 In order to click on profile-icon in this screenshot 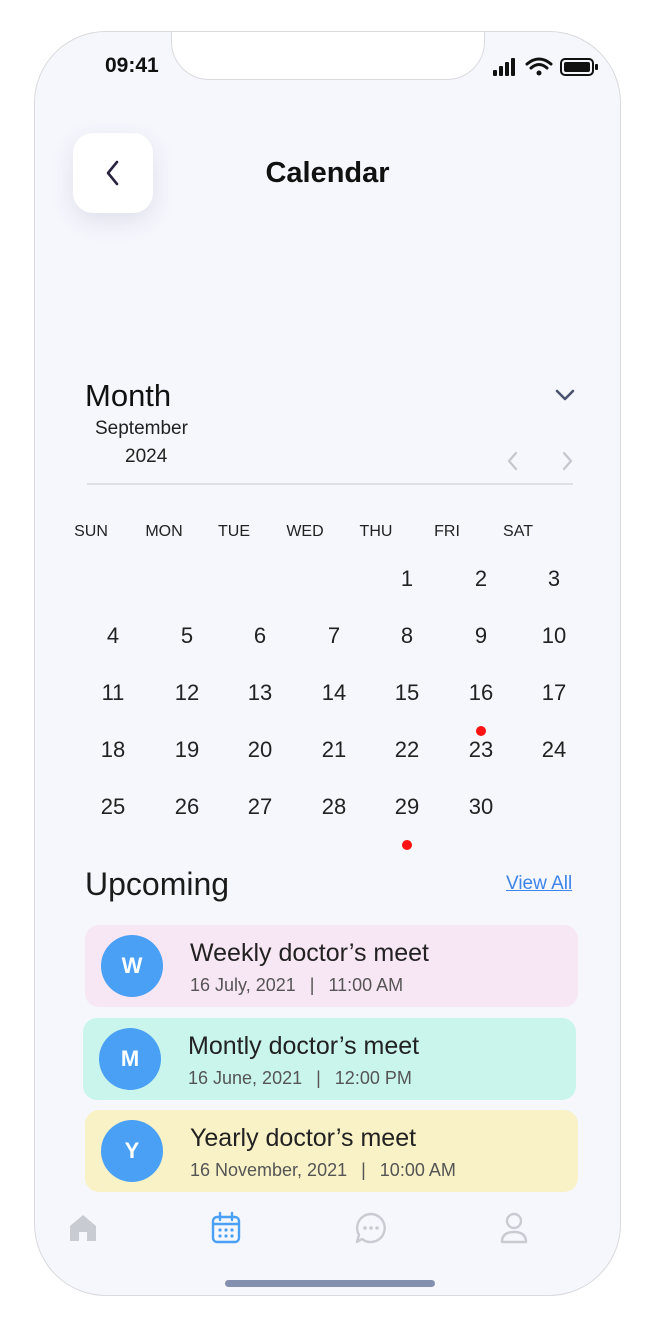, I will do `click(514, 1228)`.